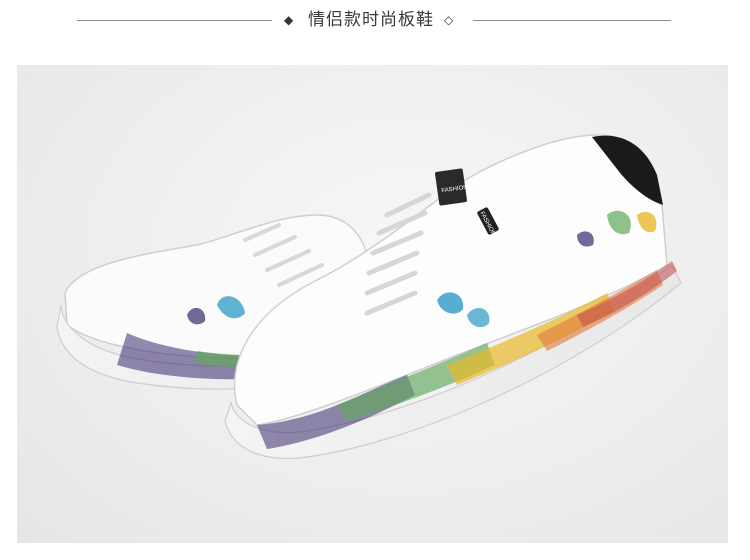  What do you see at coordinates (289, 20) in the screenshot?
I see `diamond-filled-icon: ◆` at bounding box center [289, 20].